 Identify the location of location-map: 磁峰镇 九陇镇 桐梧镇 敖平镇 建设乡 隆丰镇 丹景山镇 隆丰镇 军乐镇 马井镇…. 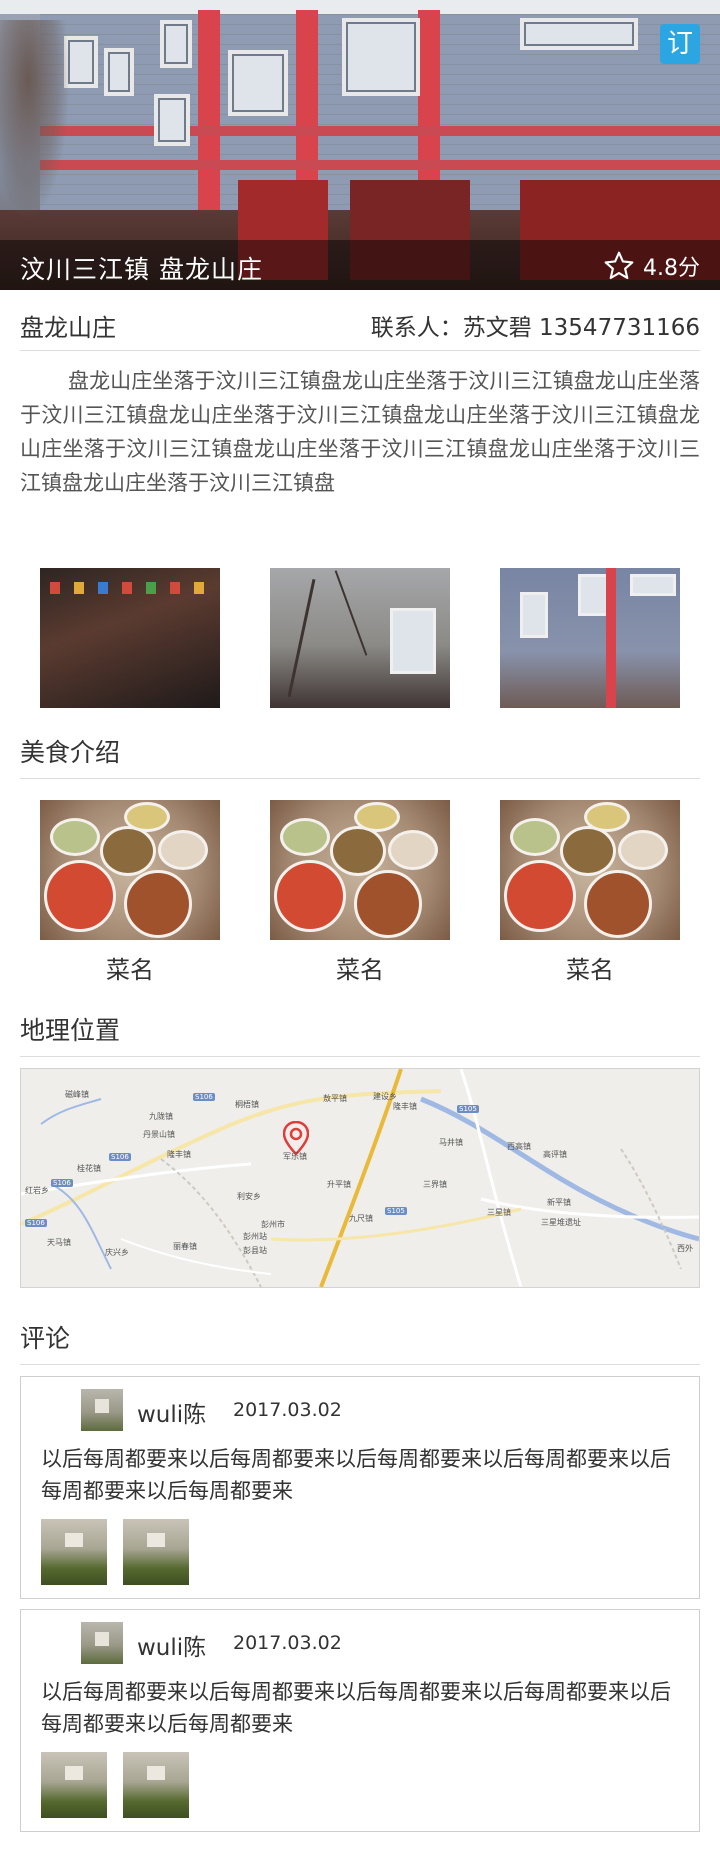
(360, 1178).